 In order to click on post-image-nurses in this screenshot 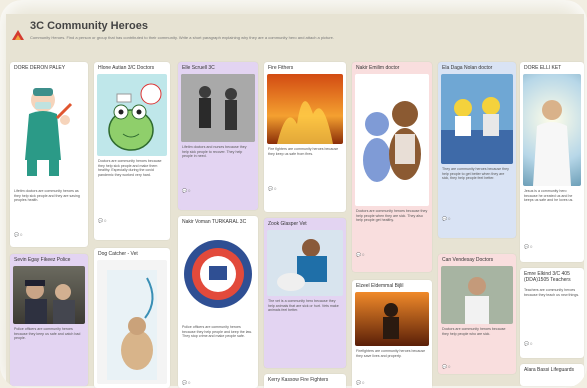, I will do `click(218, 108)`.